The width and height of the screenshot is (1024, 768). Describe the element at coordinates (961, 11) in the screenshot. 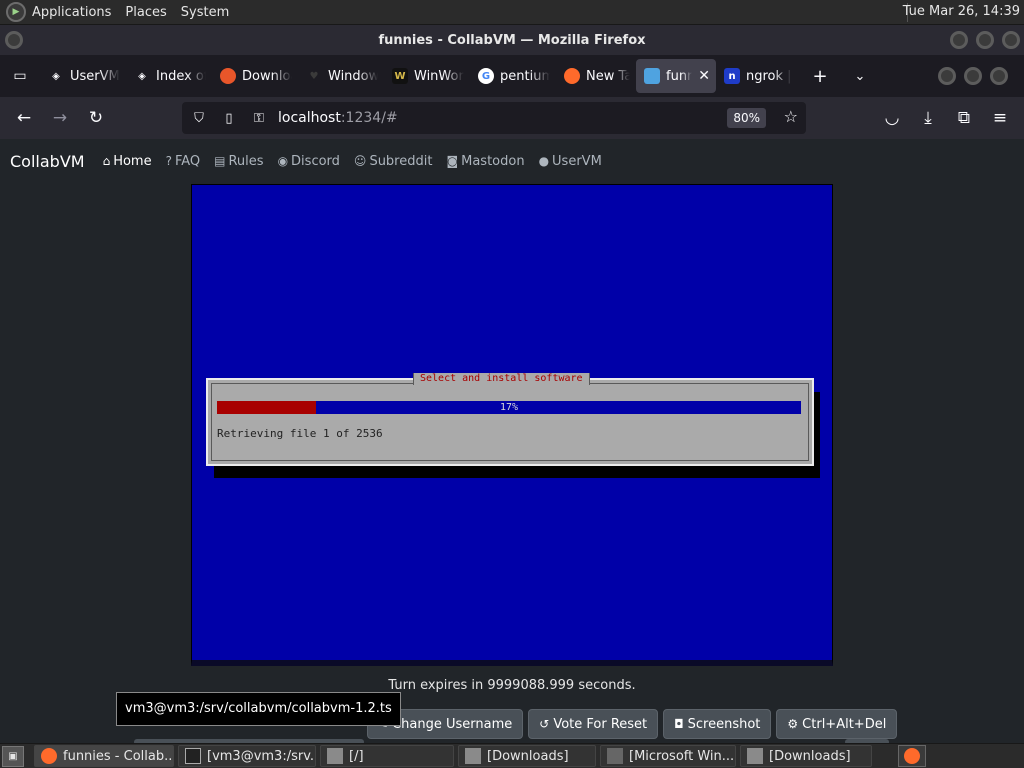

I see `clock: Tue Mar 26, 14:39` at that location.